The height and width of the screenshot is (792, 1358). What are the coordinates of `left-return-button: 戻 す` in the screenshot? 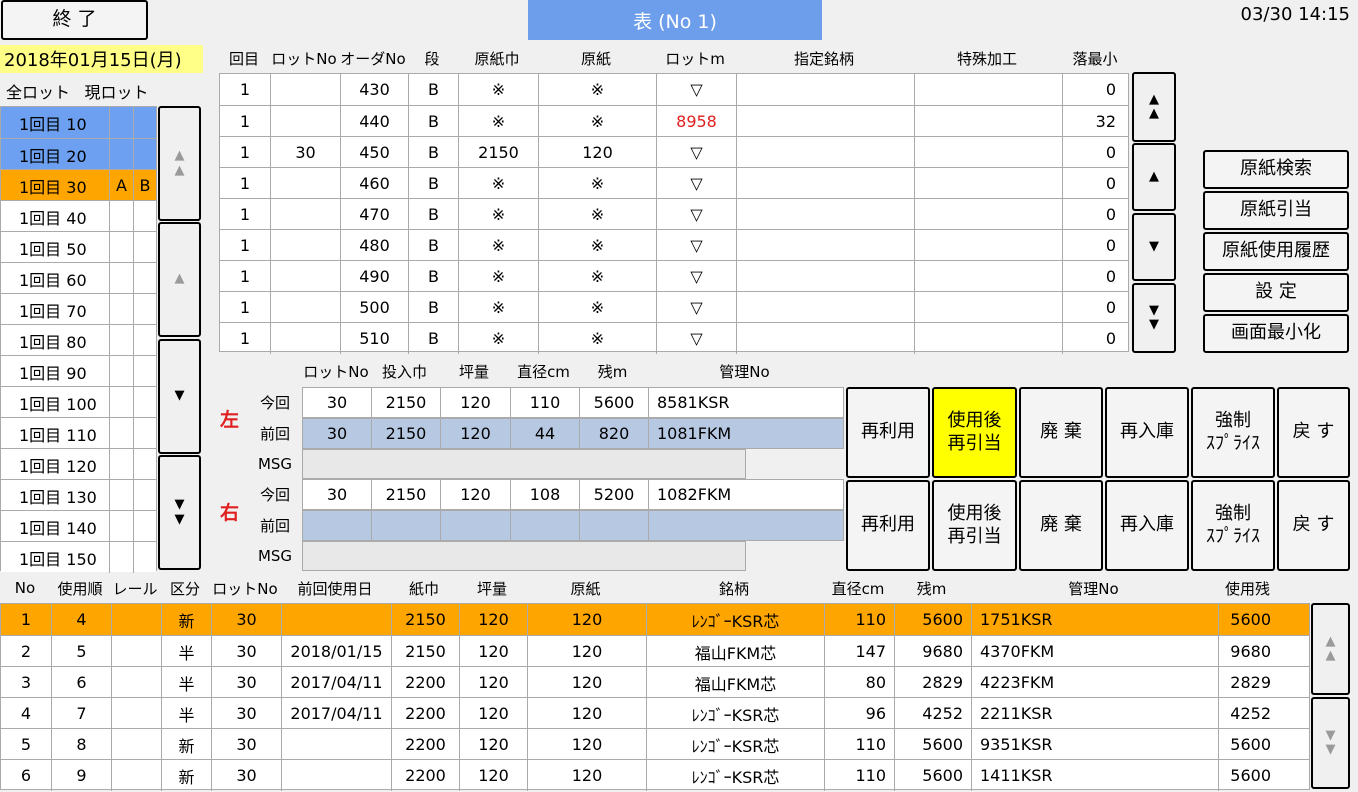 It's located at (1313, 432).